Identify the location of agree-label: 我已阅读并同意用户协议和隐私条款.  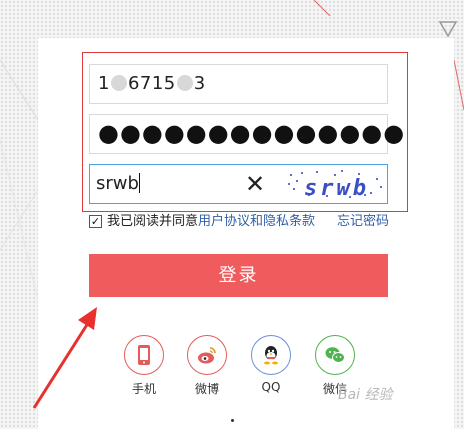
(211, 222).